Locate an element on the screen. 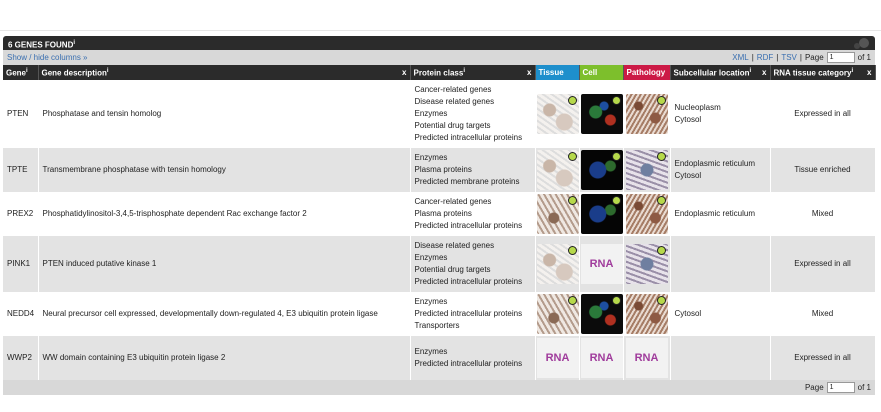  protein-class-list: Enzymes Predicted intracellular proteins is located at coordinates (473, 358).